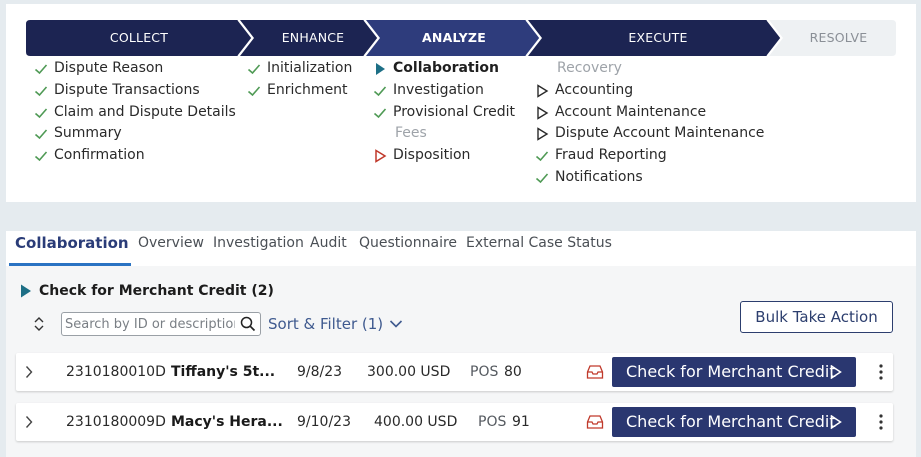 Image resolution: width=921 pixels, height=457 pixels. What do you see at coordinates (816, 317) in the screenshot?
I see `bulk-take-action-button: Bulk Take Action` at bounding box center [816, 317].